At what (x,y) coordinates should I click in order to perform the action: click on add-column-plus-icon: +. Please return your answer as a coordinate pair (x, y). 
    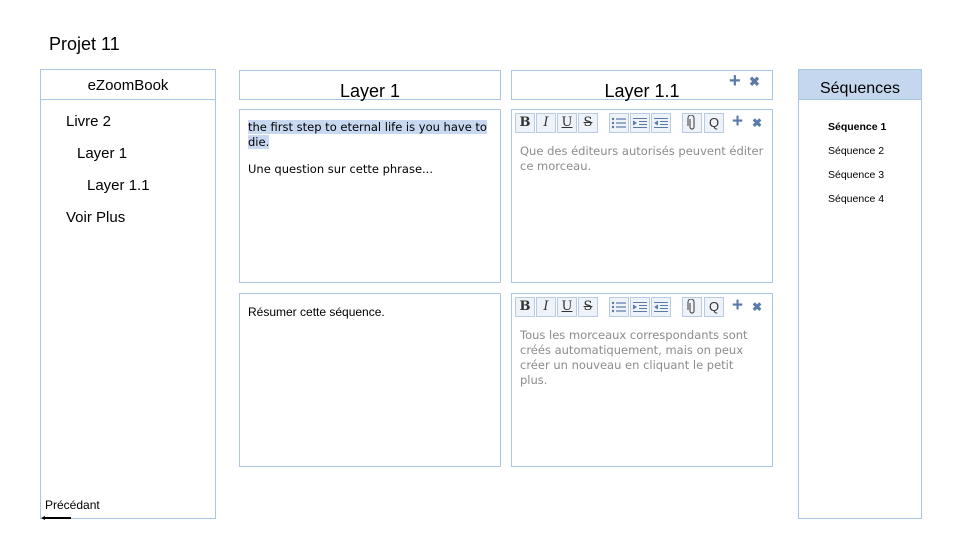
    Looking at the image, I should click on (735, 81).